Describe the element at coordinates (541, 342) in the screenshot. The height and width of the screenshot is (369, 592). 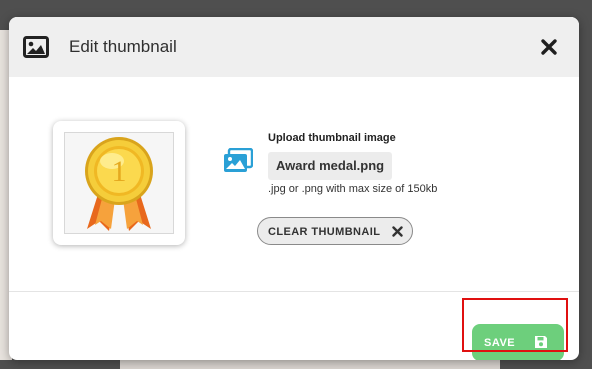
I see `floppy-disk-icon` at that location.